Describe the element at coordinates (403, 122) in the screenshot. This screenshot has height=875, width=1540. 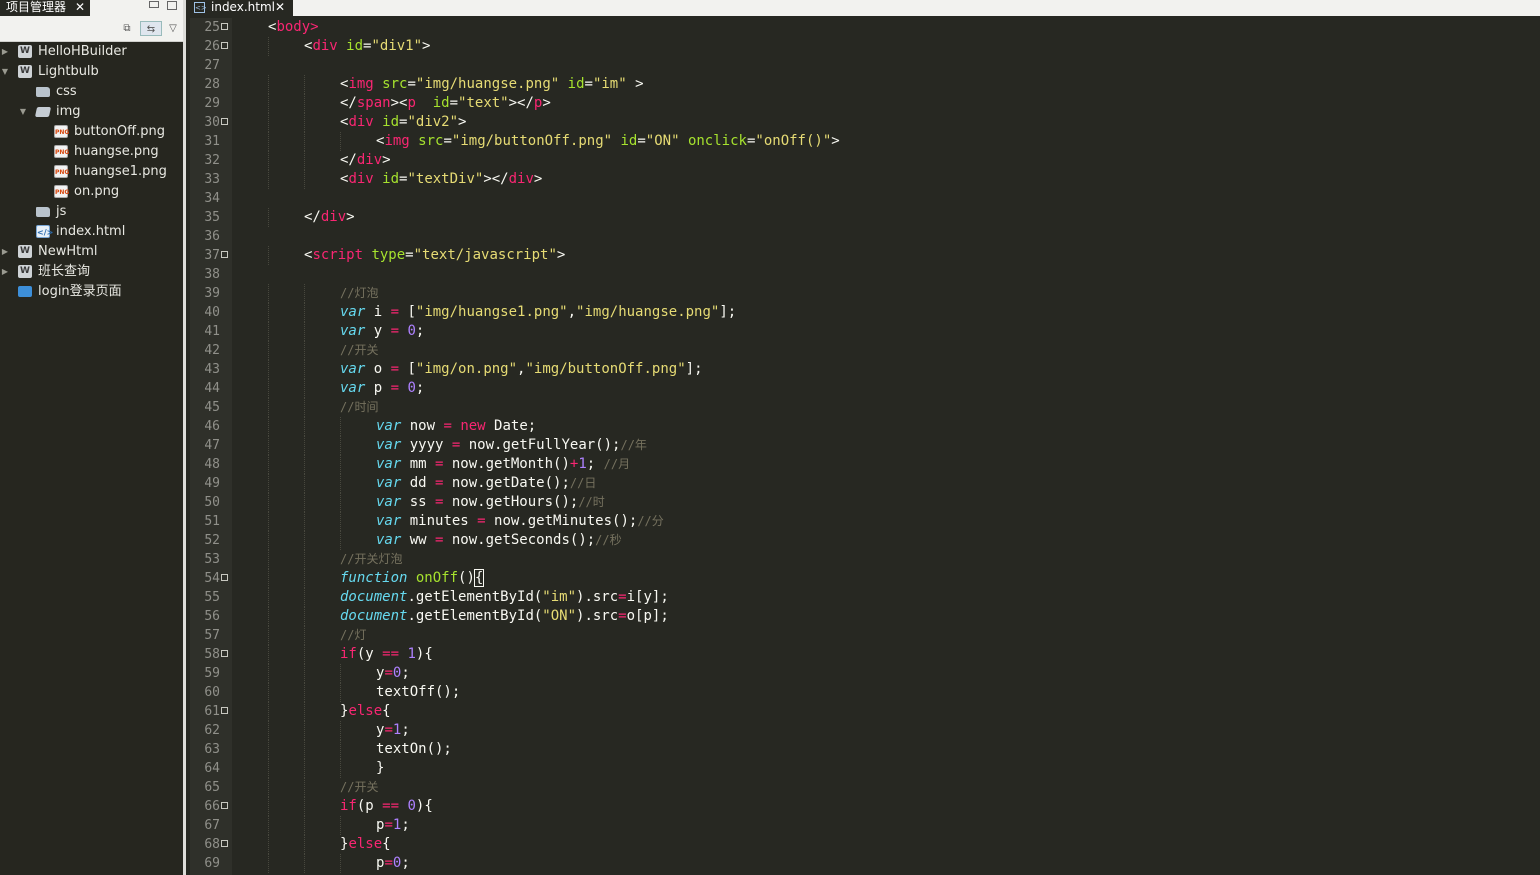
I see `code-line: <div id="div2">` at that location.